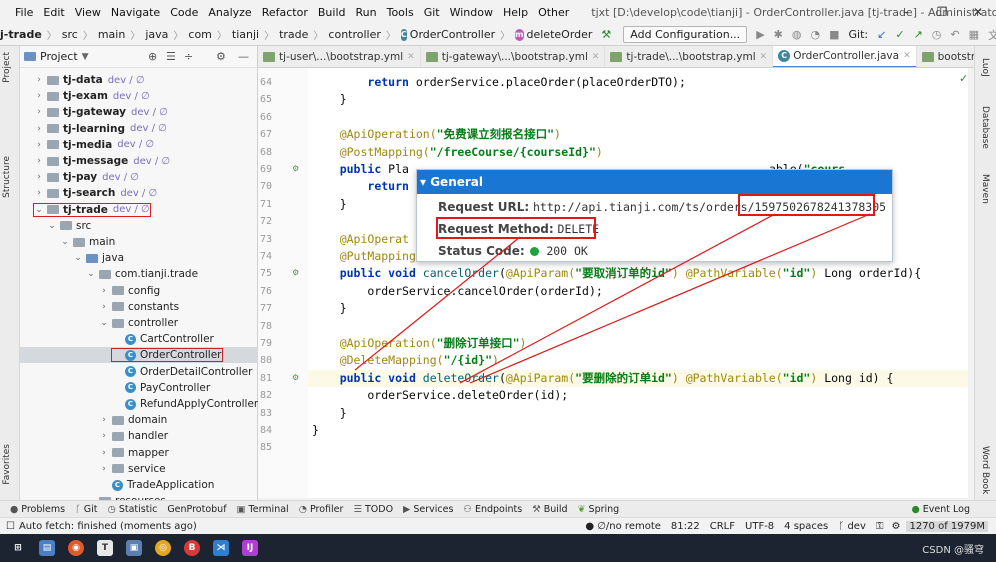 Image resolution: width=996 pixels, height=562 pixels. What do you see at coordinates (302, 509) in the screenshot?
I see `profiler-icon: ◔` at bounding box center [302, 509].